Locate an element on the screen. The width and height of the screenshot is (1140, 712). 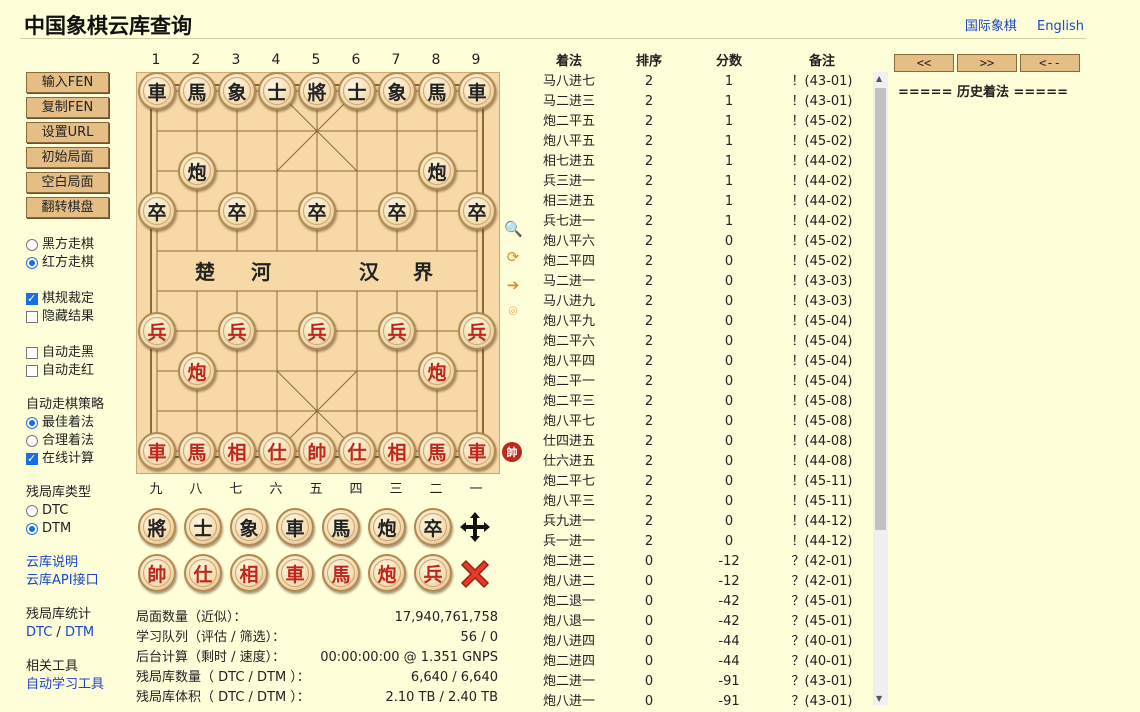
move-row: 相三进五 2 1 ！(44-02) is located at coordinates (699, 202).